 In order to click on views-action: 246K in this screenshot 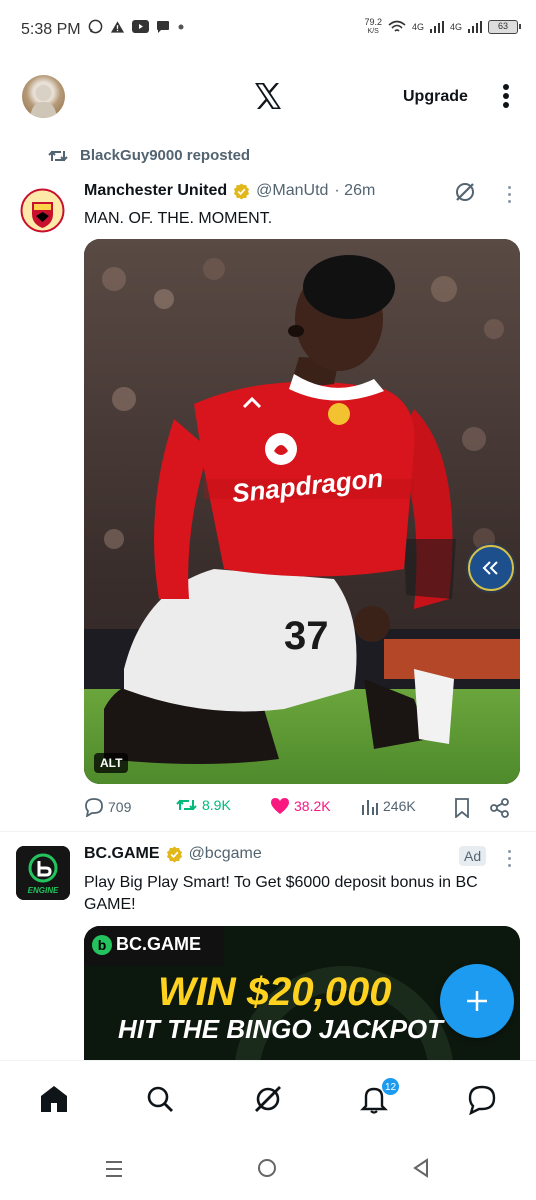, I will do `click(388, 806)`.